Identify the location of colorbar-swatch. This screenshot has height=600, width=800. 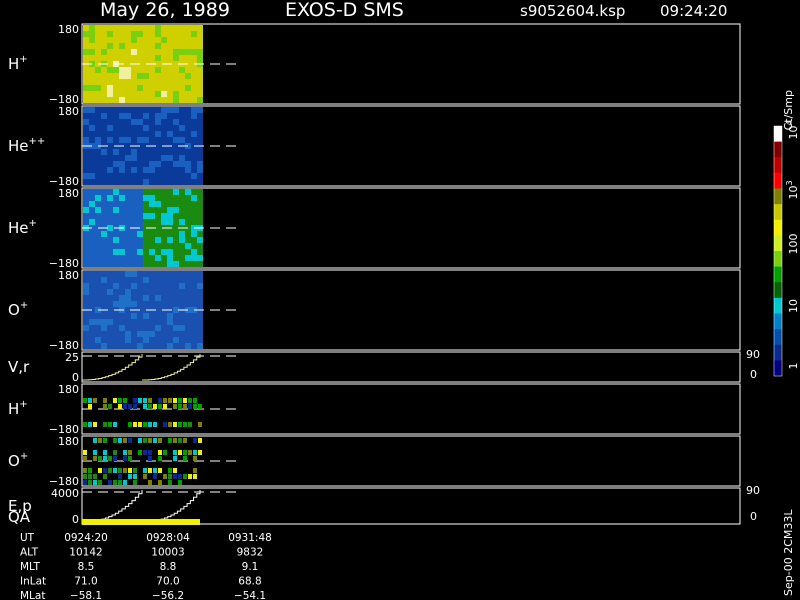
(778, 321).